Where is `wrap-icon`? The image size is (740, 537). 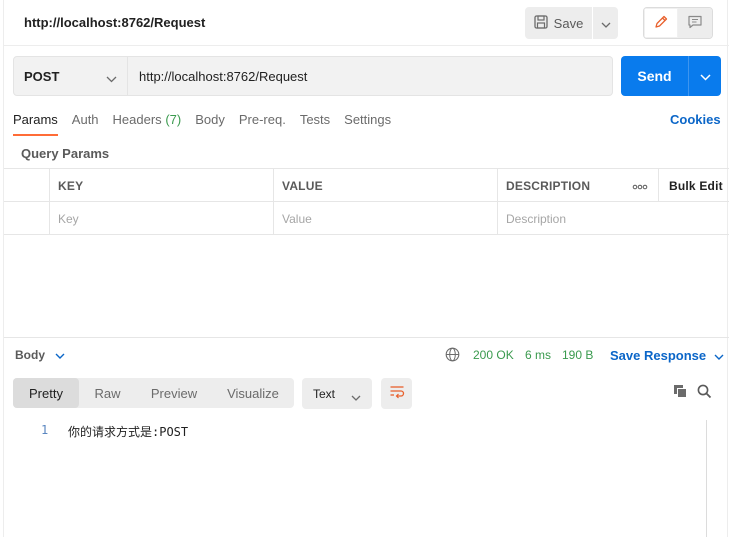 wrap-icon is located at coordinates (397, 393).